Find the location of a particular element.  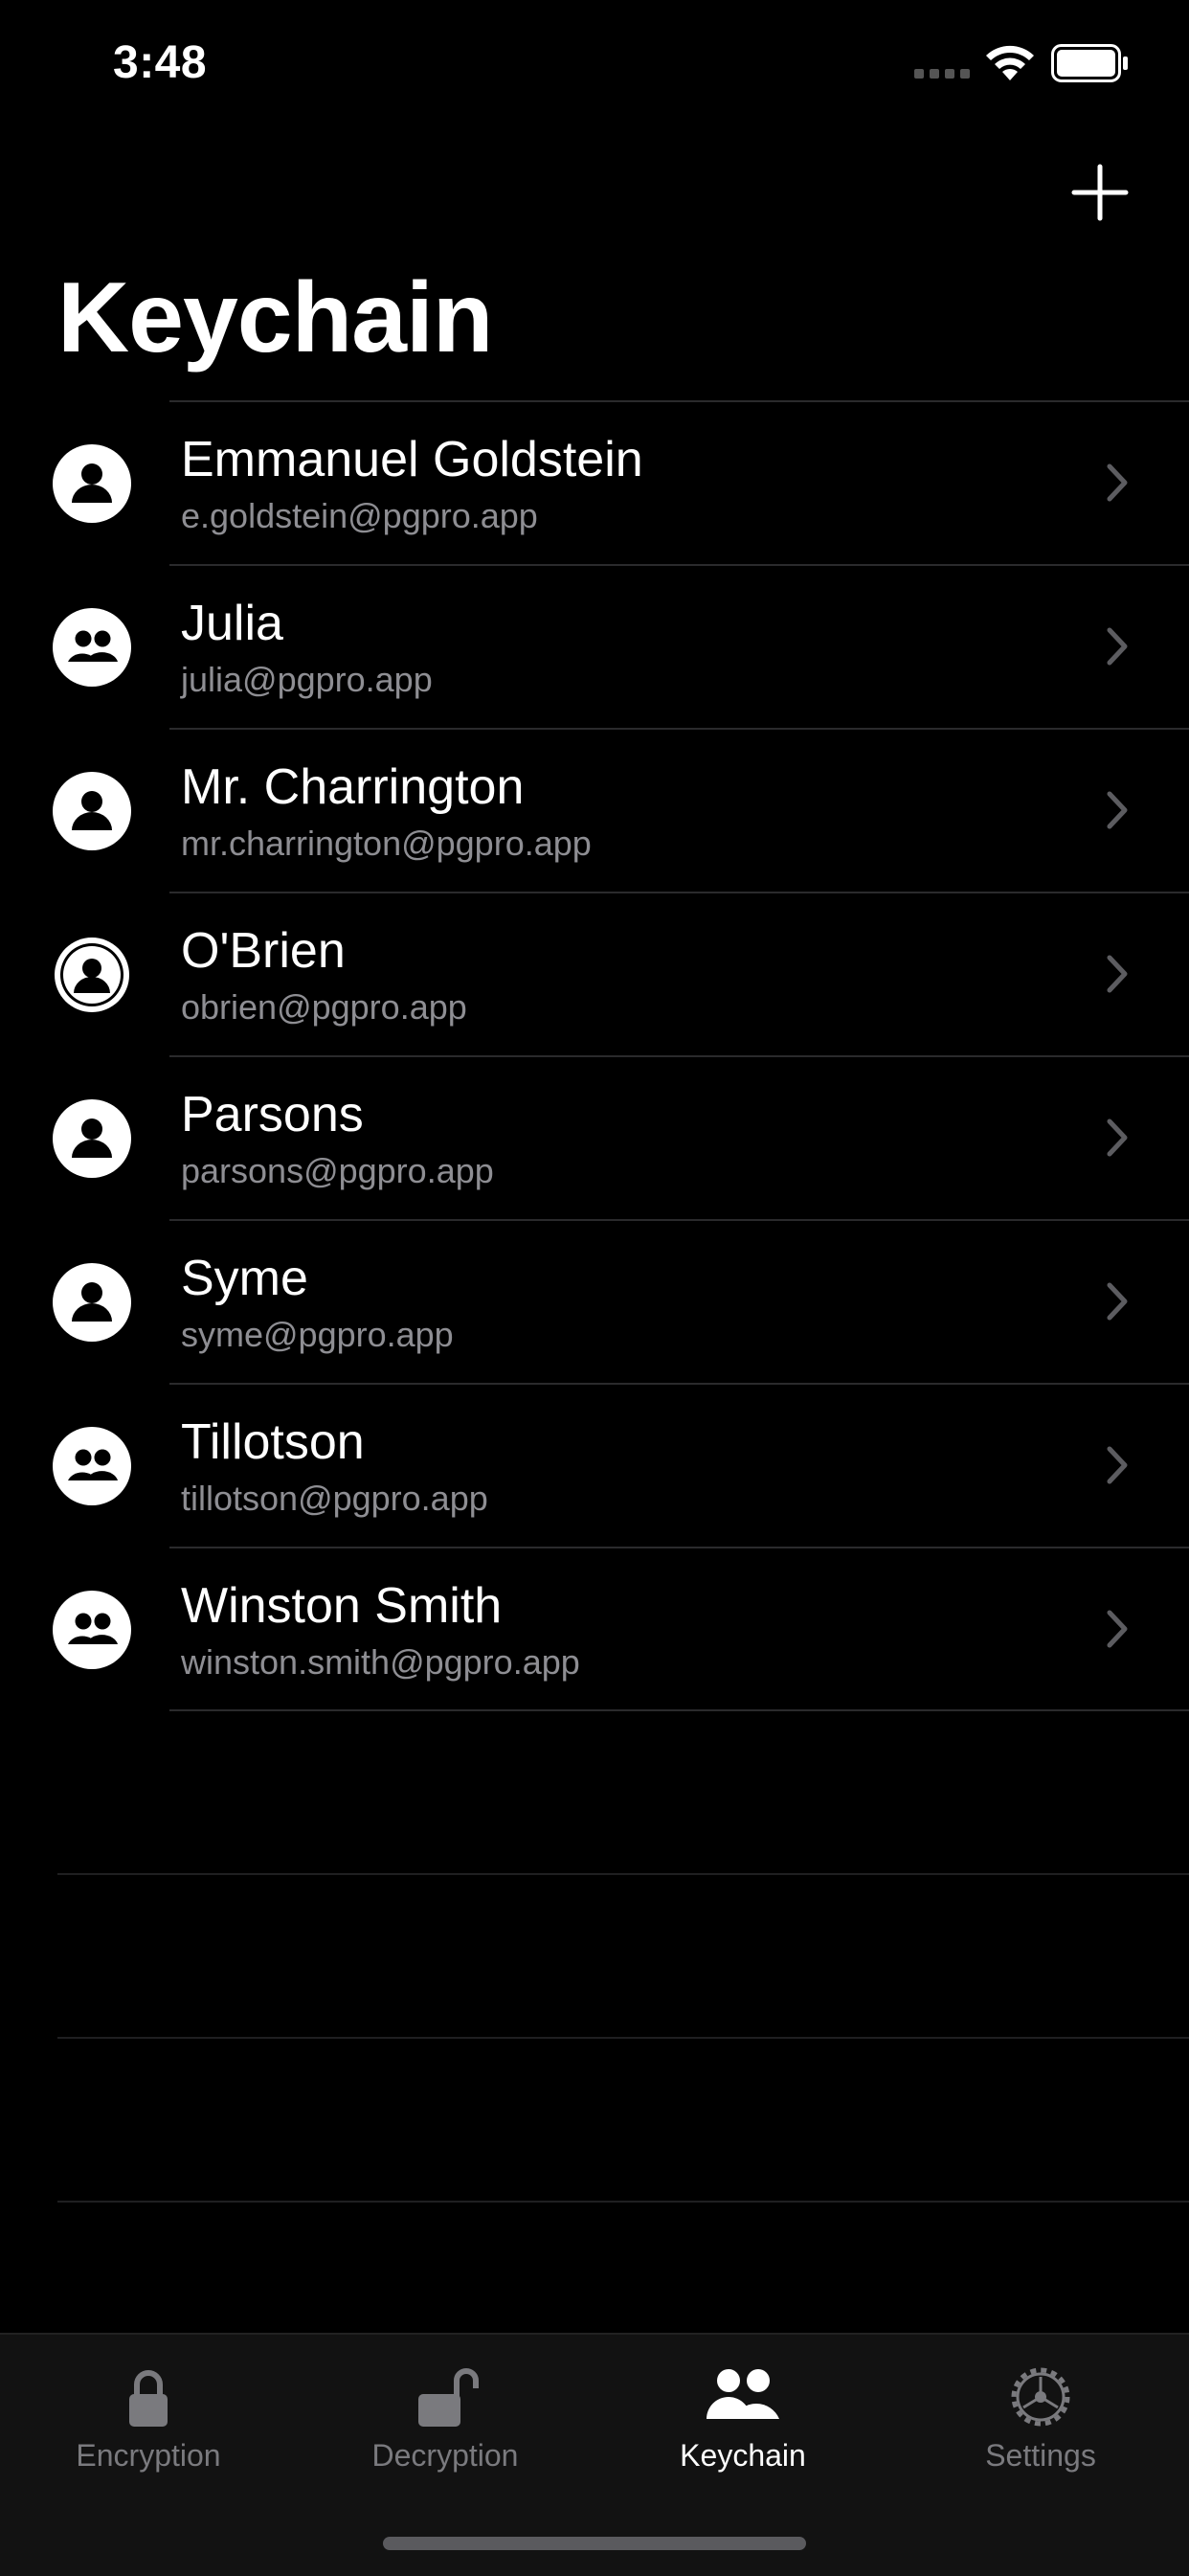

contact-row: Emmanuel Goldstein e.goldstein@pgpro.app is located at coordinates (594, 482).